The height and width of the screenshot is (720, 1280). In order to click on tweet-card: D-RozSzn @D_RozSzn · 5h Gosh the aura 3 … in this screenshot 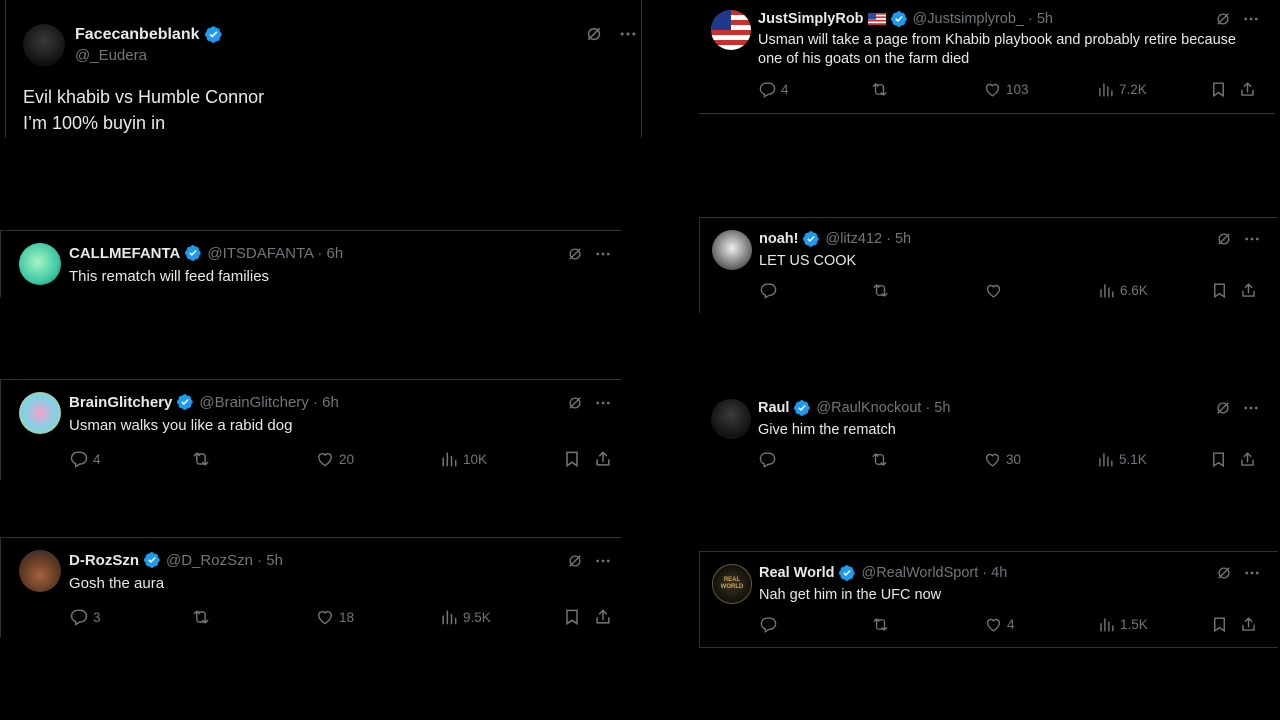, I will do `click(310, 587)`.